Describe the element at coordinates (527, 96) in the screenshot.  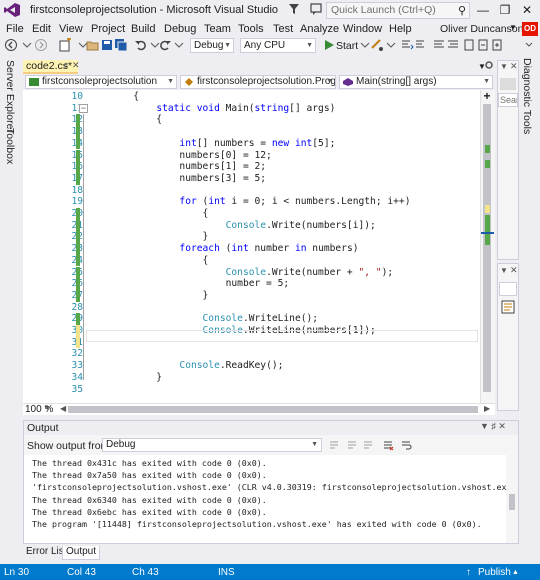
I see `tab-diagnostic-tools: Diagnostic Tools` at that location.